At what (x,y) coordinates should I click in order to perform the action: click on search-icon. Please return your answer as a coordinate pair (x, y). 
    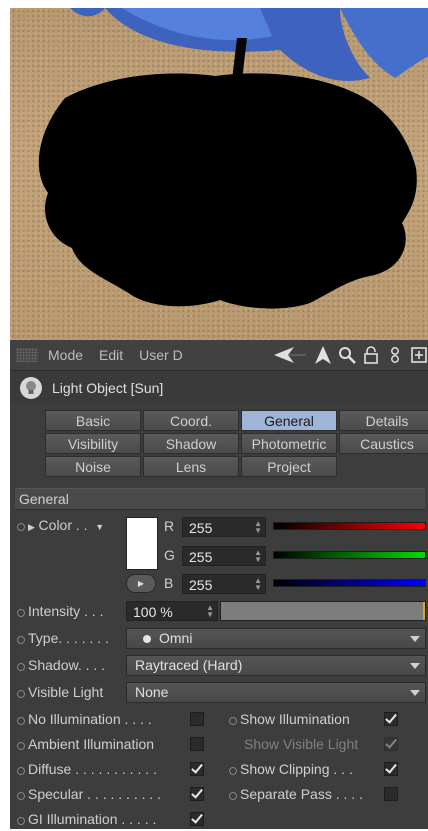
    Looking at the image, I should click on (347, 355).